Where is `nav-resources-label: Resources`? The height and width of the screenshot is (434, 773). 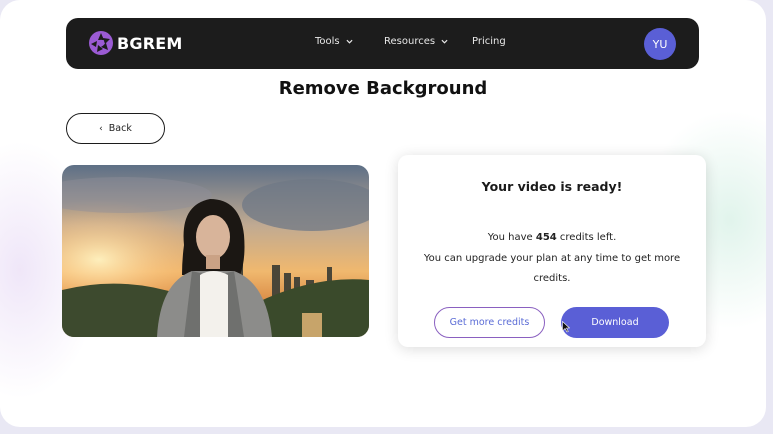
nav-resources-label: Resources is located at coordinates (410, 41).